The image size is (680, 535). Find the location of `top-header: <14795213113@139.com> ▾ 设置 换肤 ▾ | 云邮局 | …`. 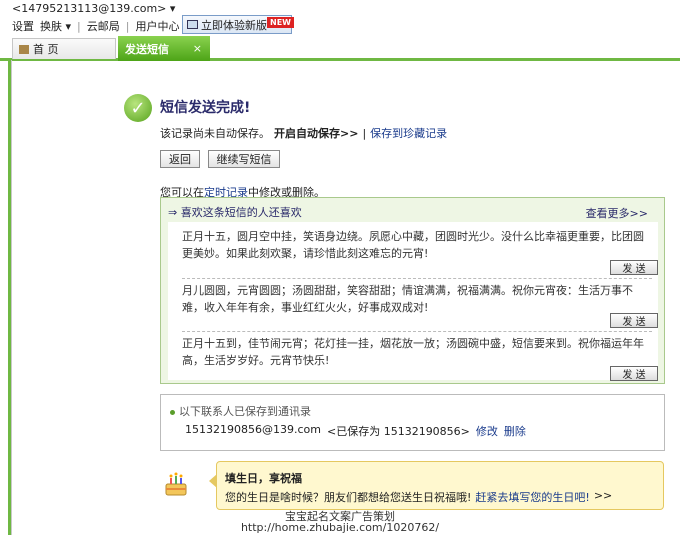

top-header: <14795213113@139.com> ▾ 设置 换肤 ▾ | 云邮局 | … is located at coordinates (340, 31).